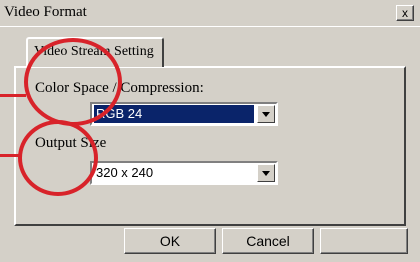  I want to click on output-size-value: 320 x 240, so click(125, 172).